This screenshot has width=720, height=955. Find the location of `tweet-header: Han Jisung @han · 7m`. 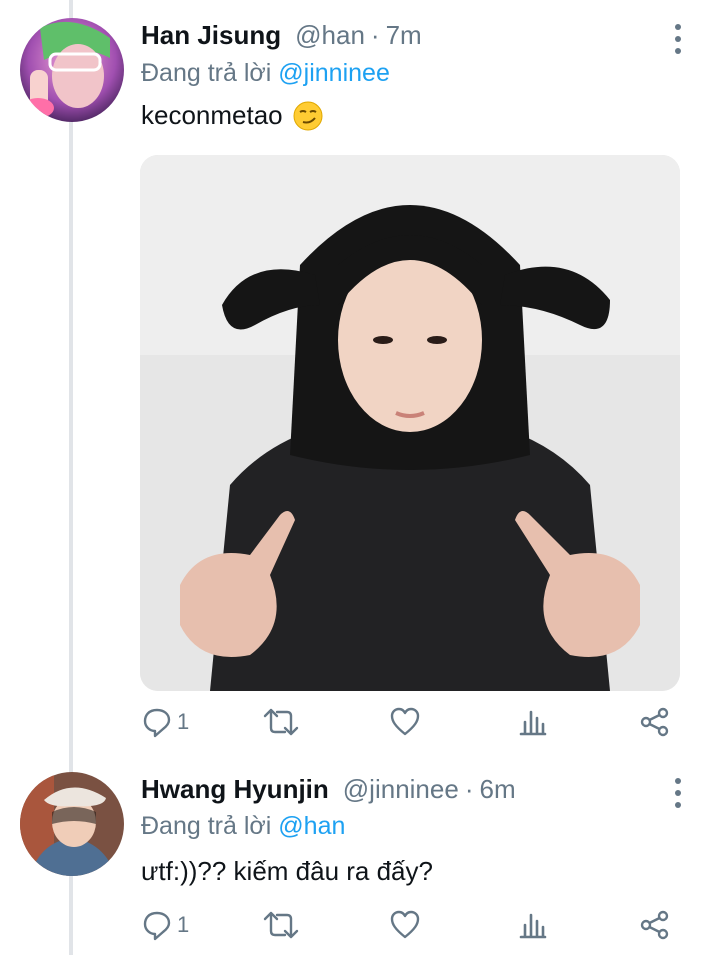

tweet-header: Han Jisung @han · 7m is located at coordinates (281, 35).